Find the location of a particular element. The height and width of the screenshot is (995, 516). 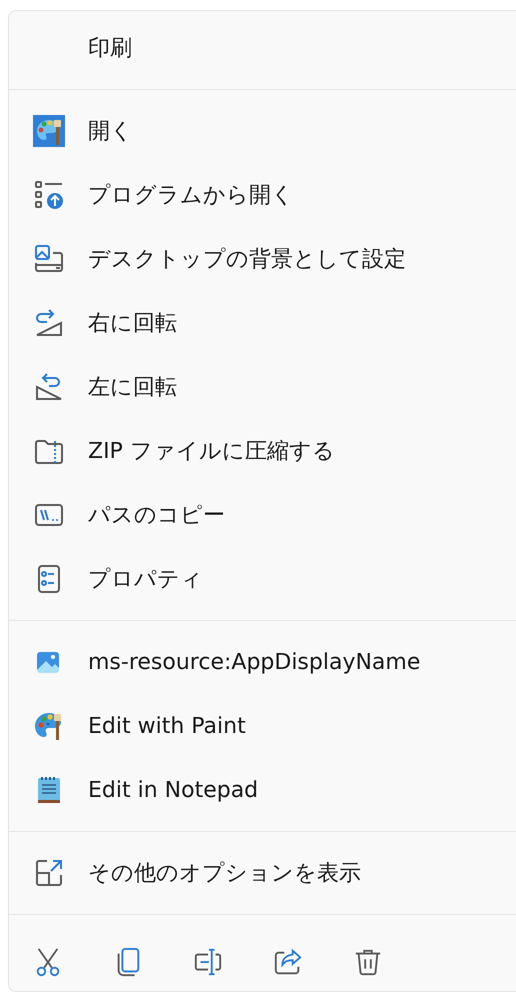

menu-item: その他のオプションを表示 is located at coordinates (262, 873).